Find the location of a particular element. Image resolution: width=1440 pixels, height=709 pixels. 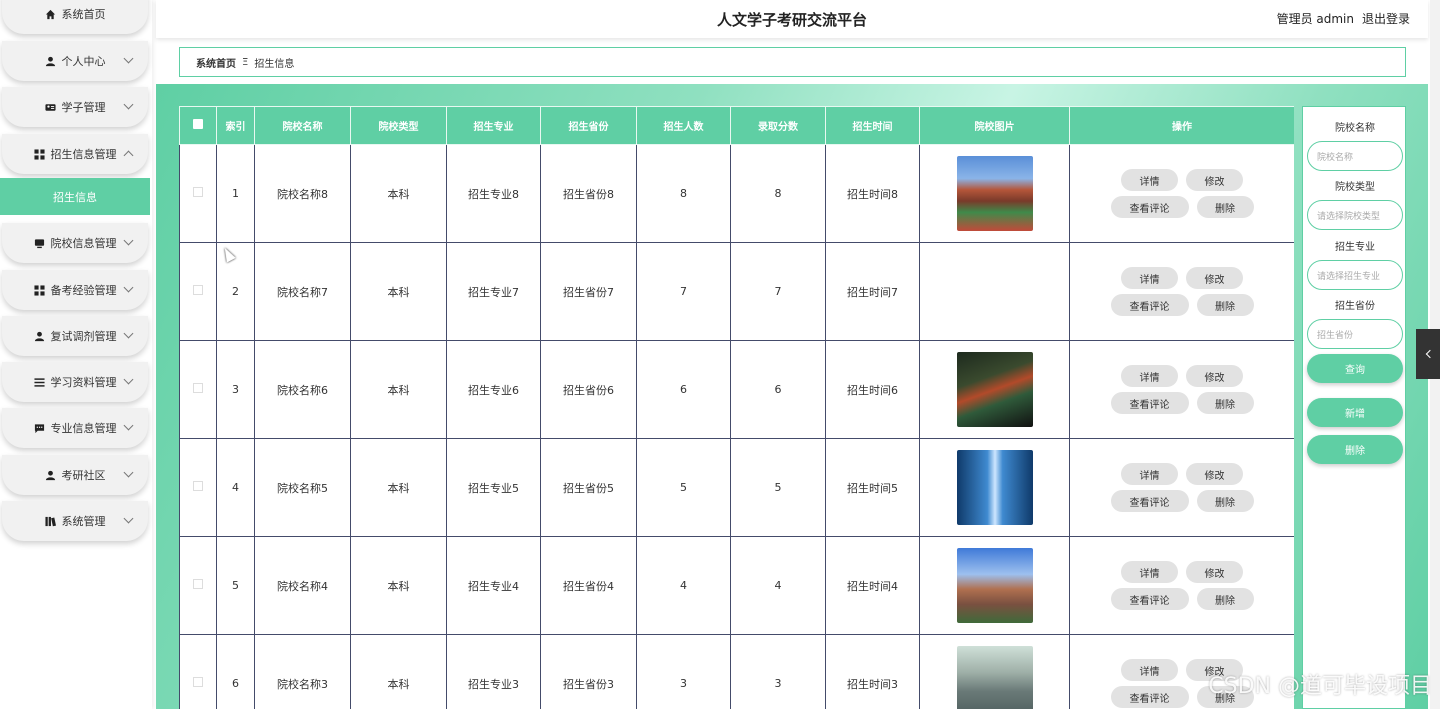

cell-time: 招生时间6 is located at coordinates (872, 389).